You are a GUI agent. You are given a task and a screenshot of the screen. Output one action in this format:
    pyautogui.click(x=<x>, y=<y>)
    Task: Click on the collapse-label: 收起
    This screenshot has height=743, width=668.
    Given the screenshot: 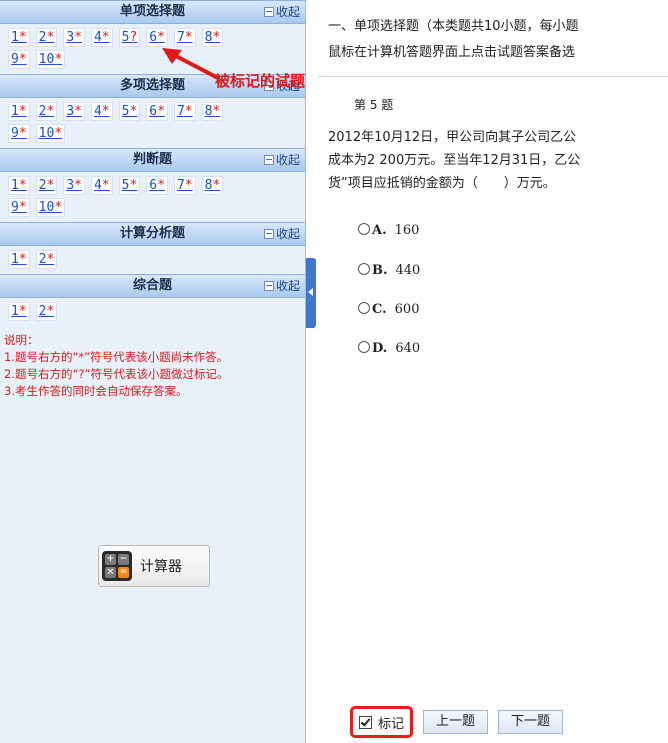 What is the action you would take?
    pyautogui.click(x=287, y=12)
    